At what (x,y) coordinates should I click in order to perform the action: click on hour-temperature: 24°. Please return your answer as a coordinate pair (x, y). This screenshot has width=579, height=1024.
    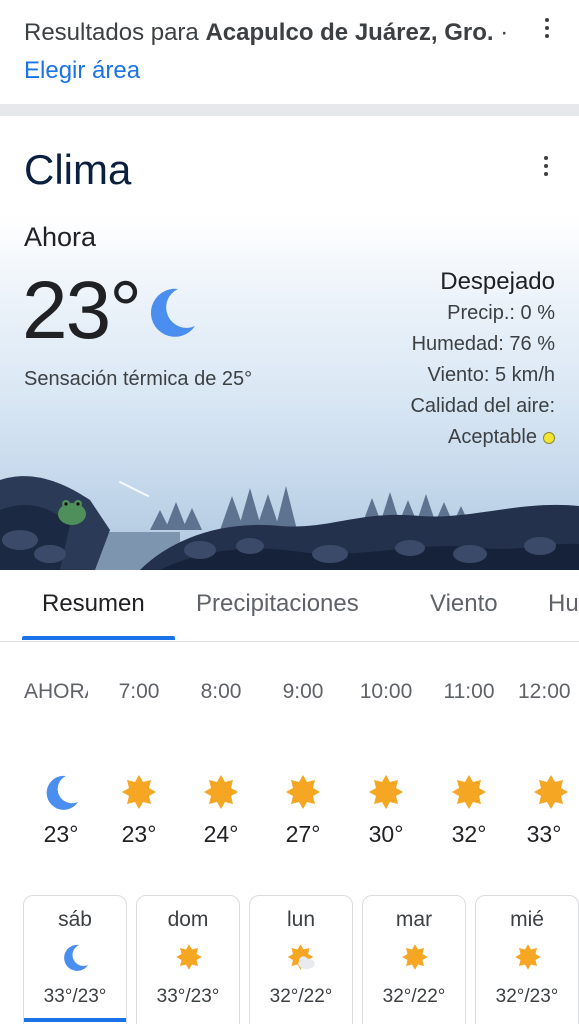
    Looking at the image, I should click on (221, 834).